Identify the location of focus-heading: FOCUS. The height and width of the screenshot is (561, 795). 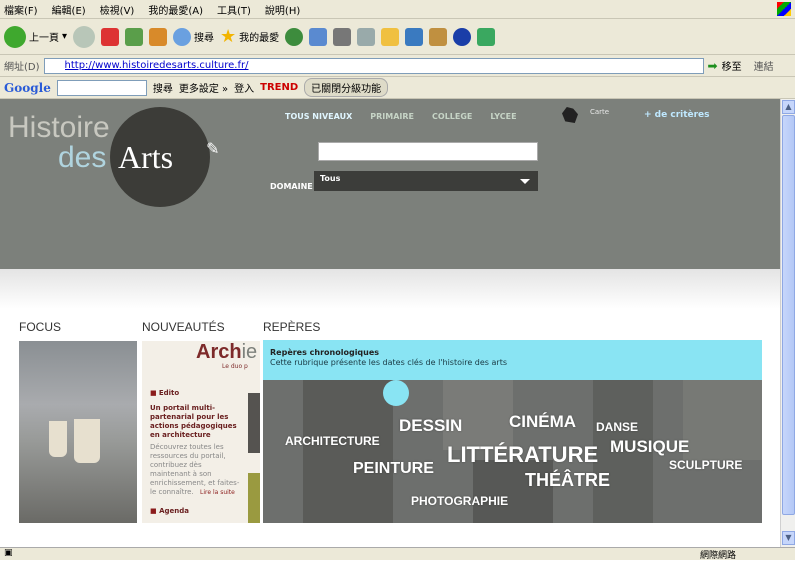
(40, 327).